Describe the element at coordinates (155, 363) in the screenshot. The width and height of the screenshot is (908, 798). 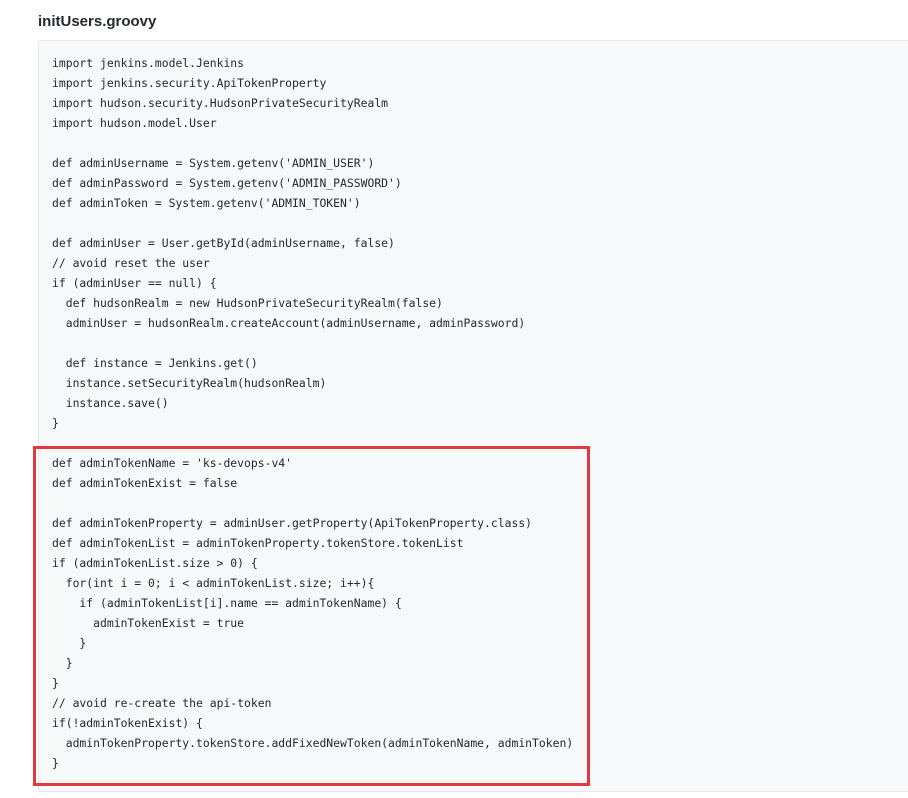
I see `code-line: def instance = Jenkins.get()` at that location.